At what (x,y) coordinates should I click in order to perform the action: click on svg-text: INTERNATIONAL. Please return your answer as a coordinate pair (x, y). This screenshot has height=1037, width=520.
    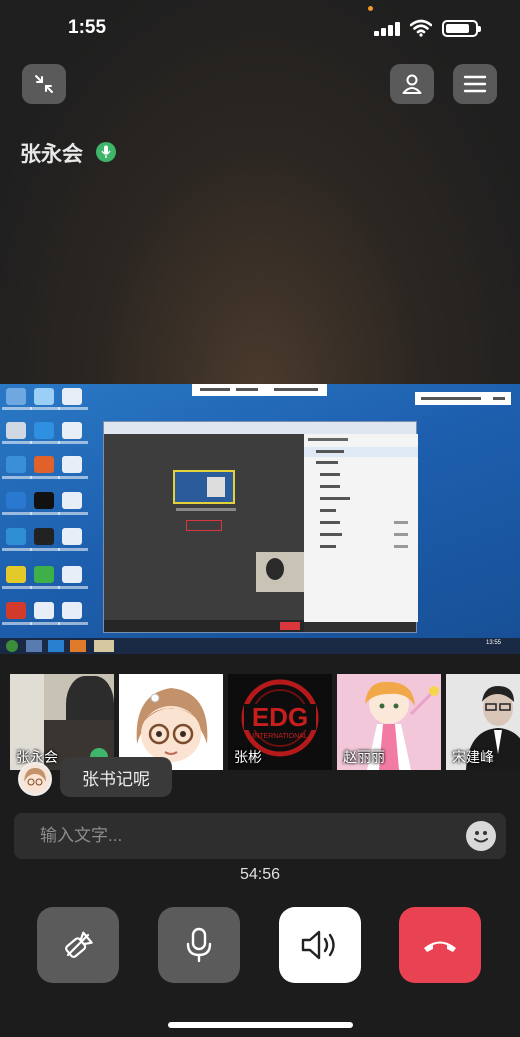
    Looking at the image, I should click on (280, 736).